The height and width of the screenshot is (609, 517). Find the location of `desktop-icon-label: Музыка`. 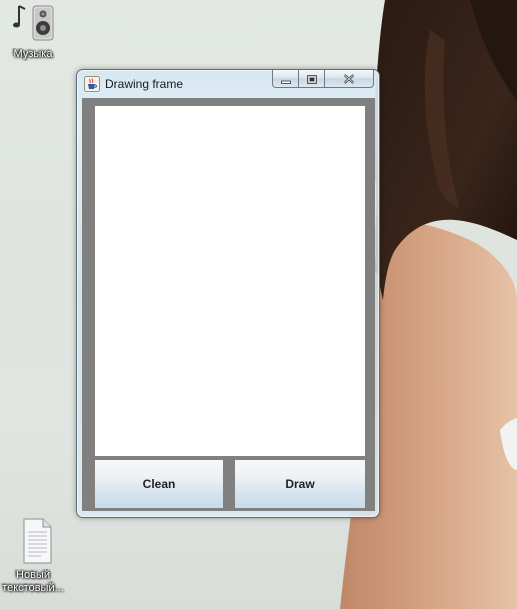

desktop-icon-label: Музыка is located at coordinates (33, 54).